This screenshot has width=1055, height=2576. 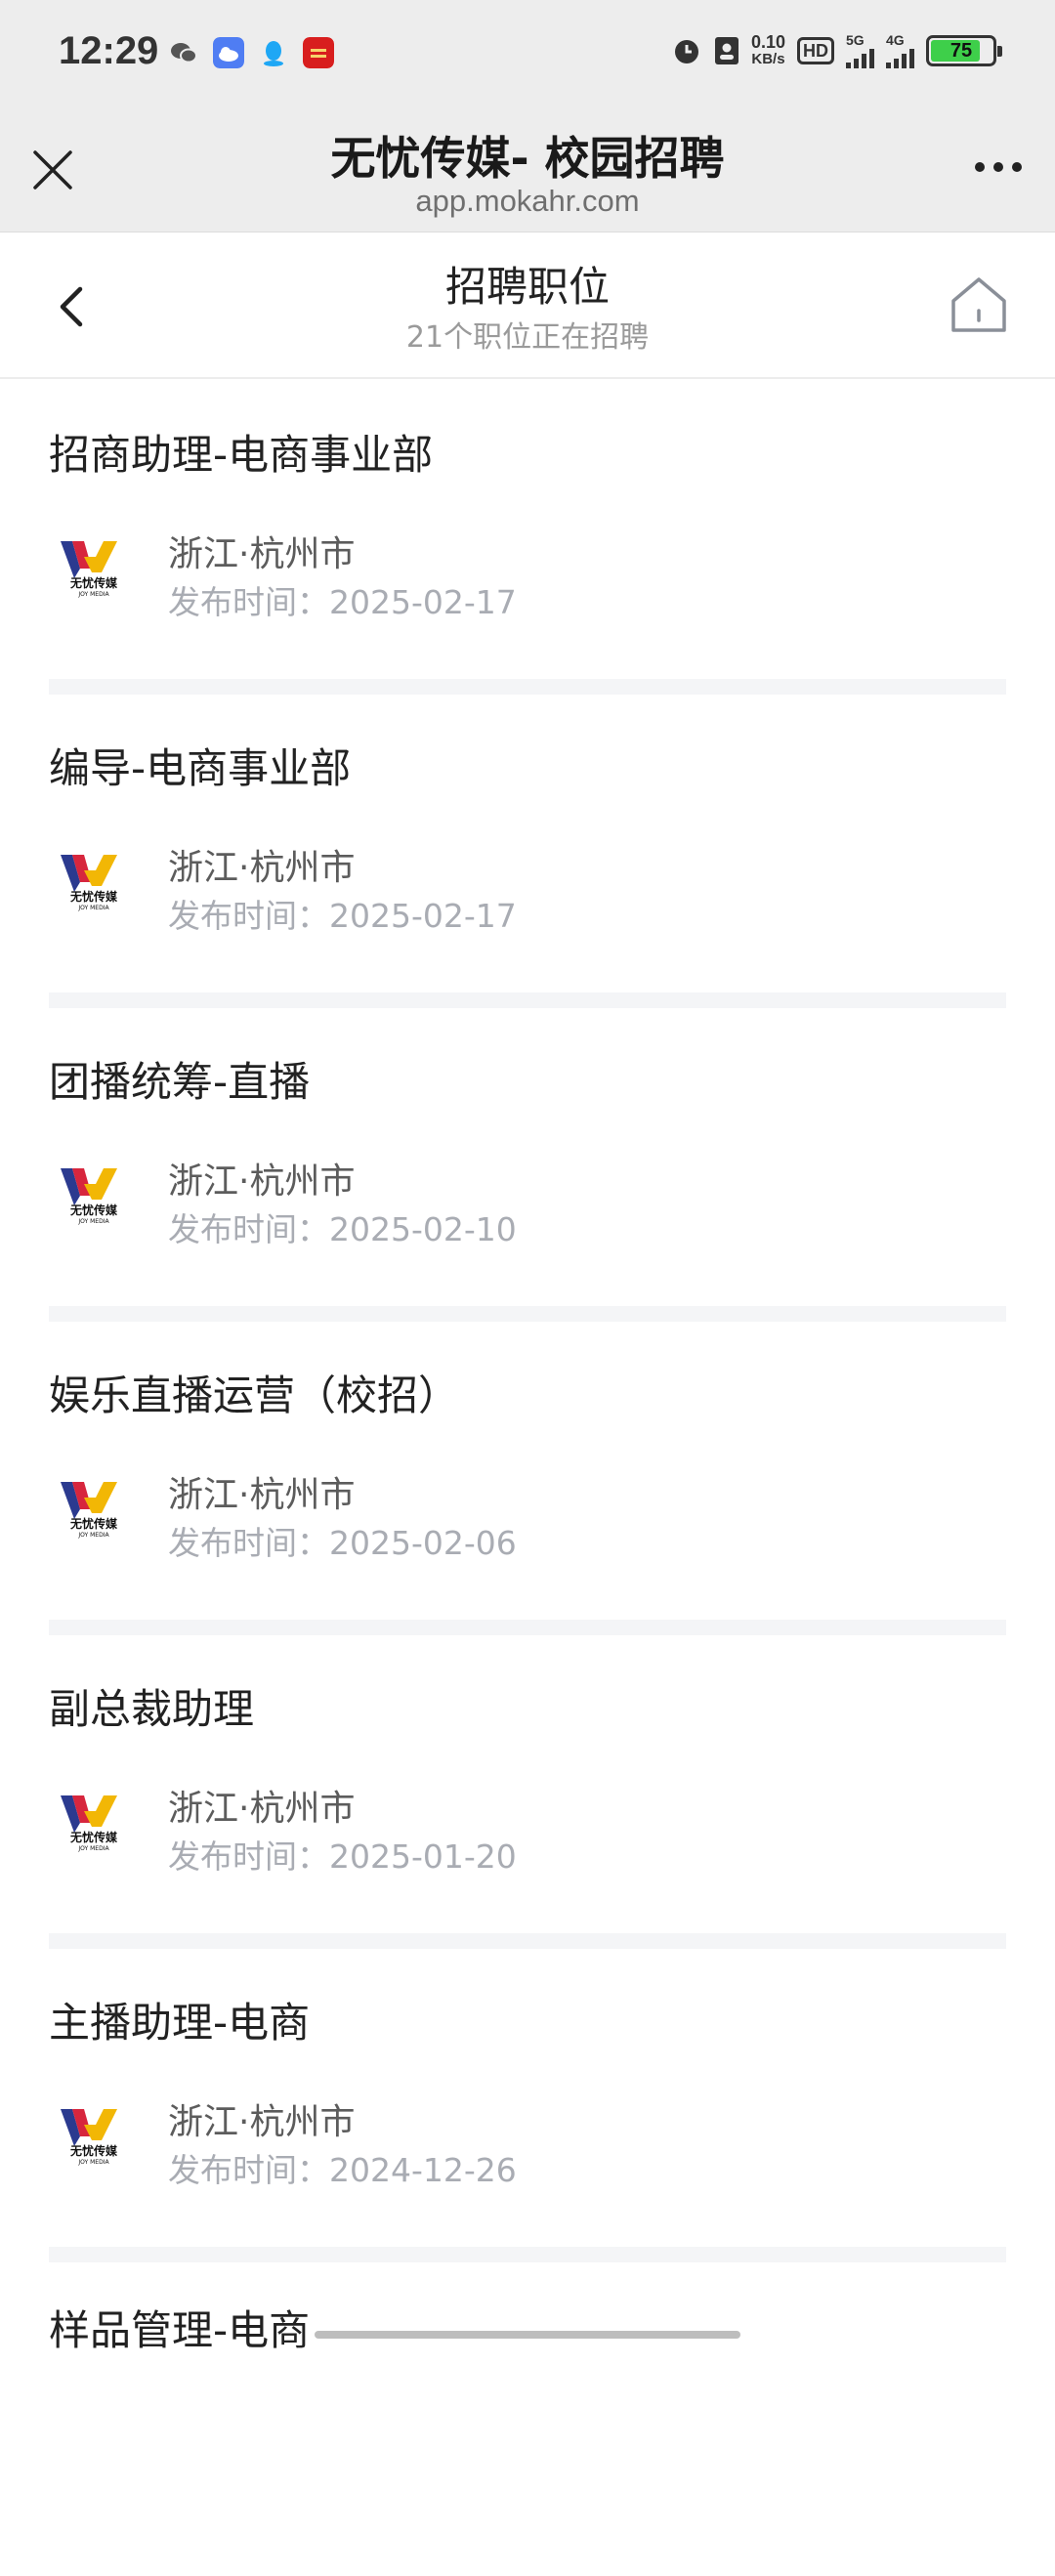 I want to click on job-title: 团播统筹-直播, so click(x=180, y=1082).